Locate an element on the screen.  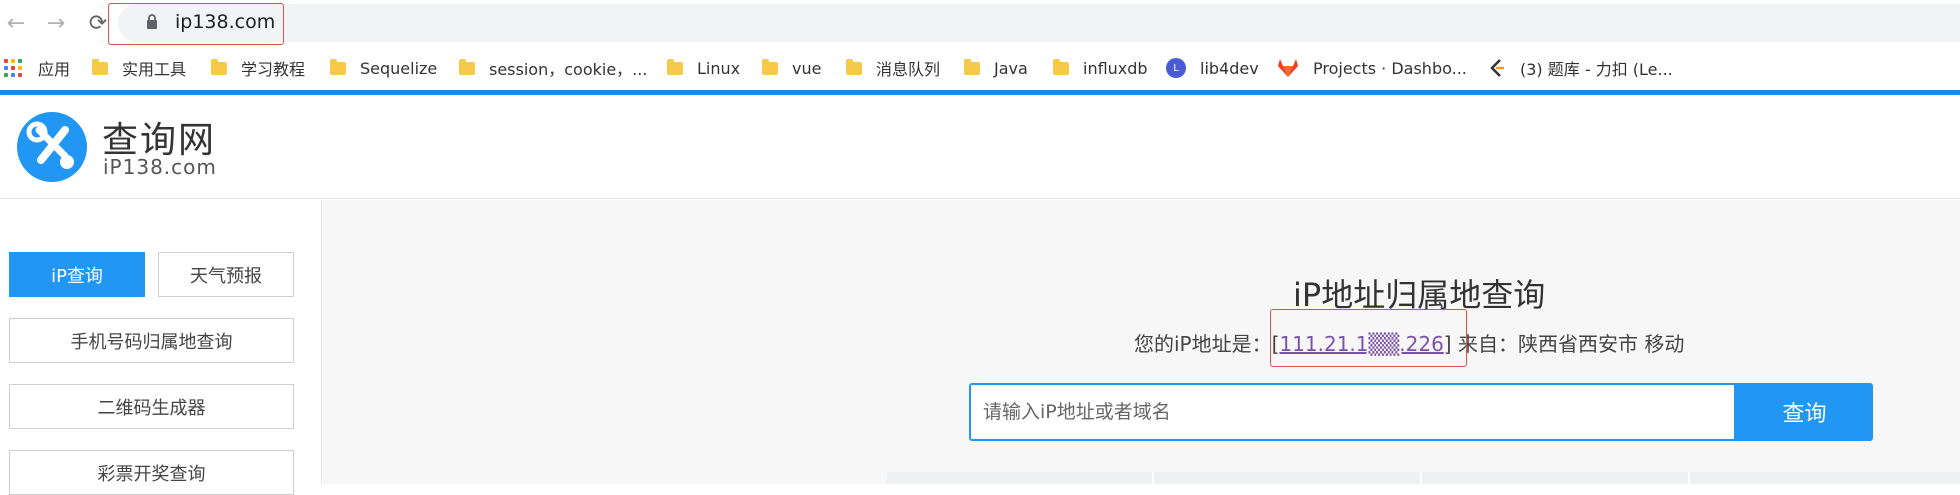
search-input is located at coordinates (1353, 412).